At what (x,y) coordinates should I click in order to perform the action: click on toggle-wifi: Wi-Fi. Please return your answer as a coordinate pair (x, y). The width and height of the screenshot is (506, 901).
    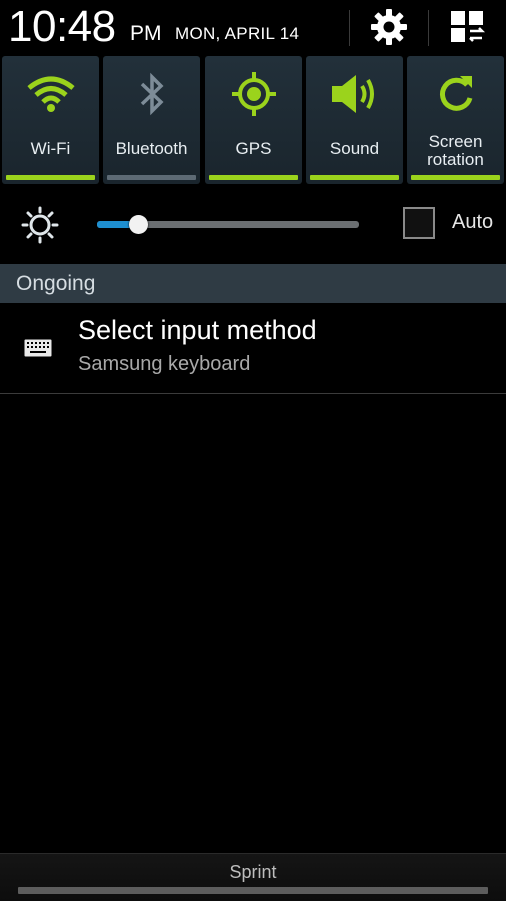
    Looking at the image, I should click on (50, 120).